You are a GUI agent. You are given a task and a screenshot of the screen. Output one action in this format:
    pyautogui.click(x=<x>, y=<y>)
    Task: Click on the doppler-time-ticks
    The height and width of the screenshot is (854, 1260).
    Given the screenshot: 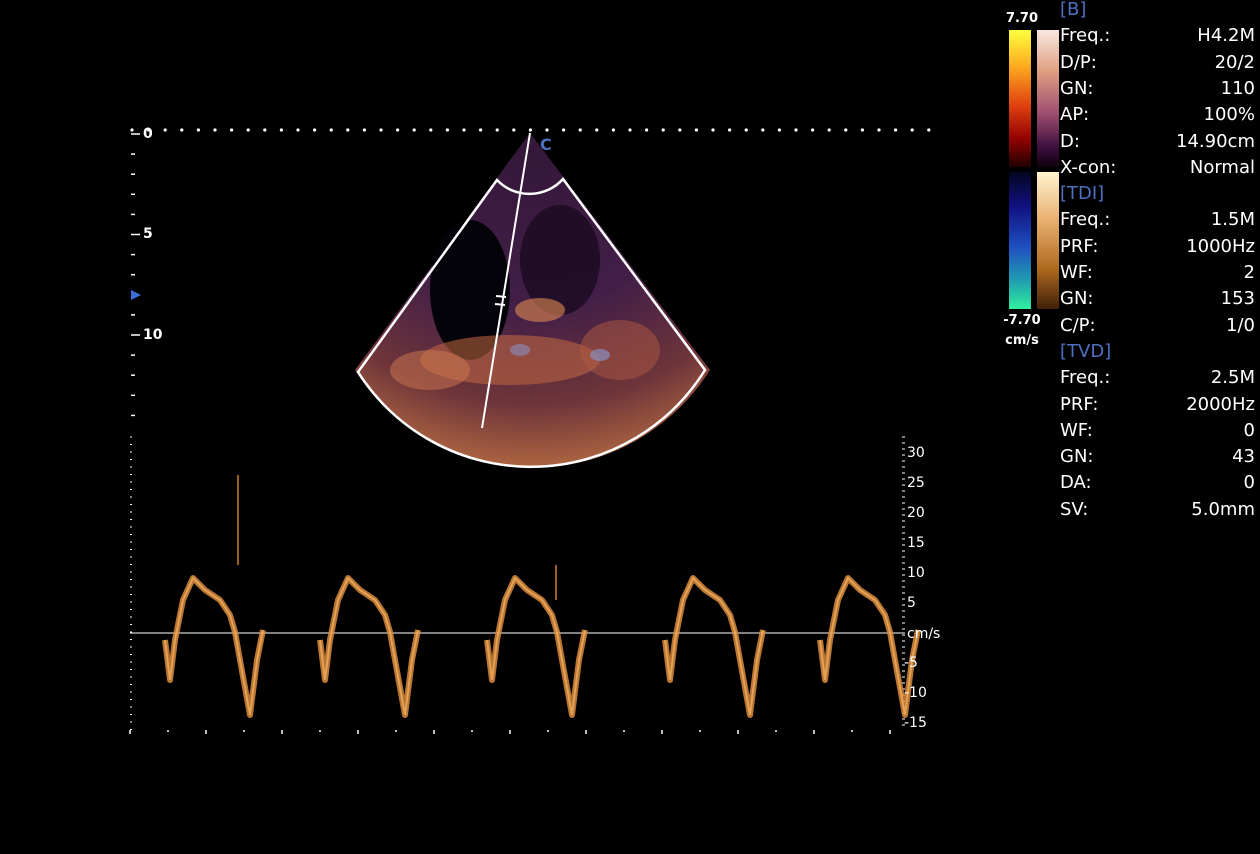 What is the action you would take?
    pyautogui.click(x=131, y=583)
    